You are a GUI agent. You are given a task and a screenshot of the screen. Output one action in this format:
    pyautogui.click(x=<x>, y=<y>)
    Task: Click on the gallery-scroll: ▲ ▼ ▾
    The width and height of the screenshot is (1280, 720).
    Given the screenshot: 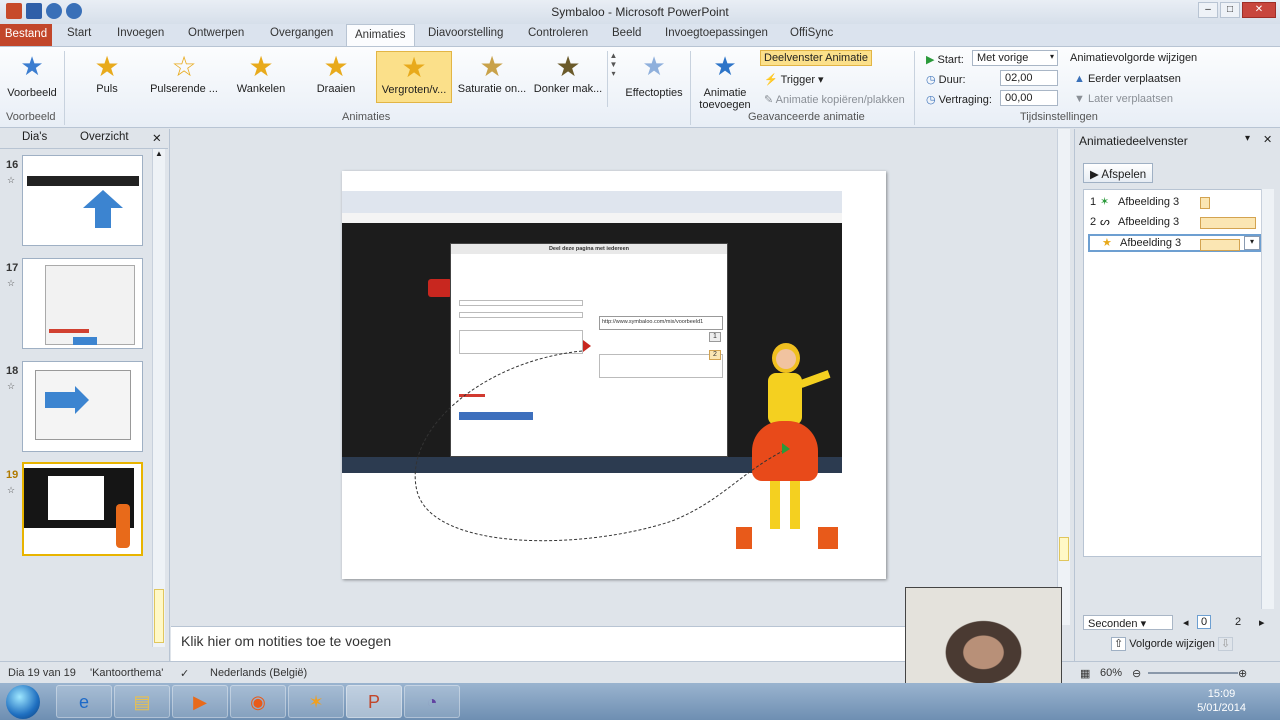 What is the action you would take?
    pyautogui.click(x=613, y=79)
    